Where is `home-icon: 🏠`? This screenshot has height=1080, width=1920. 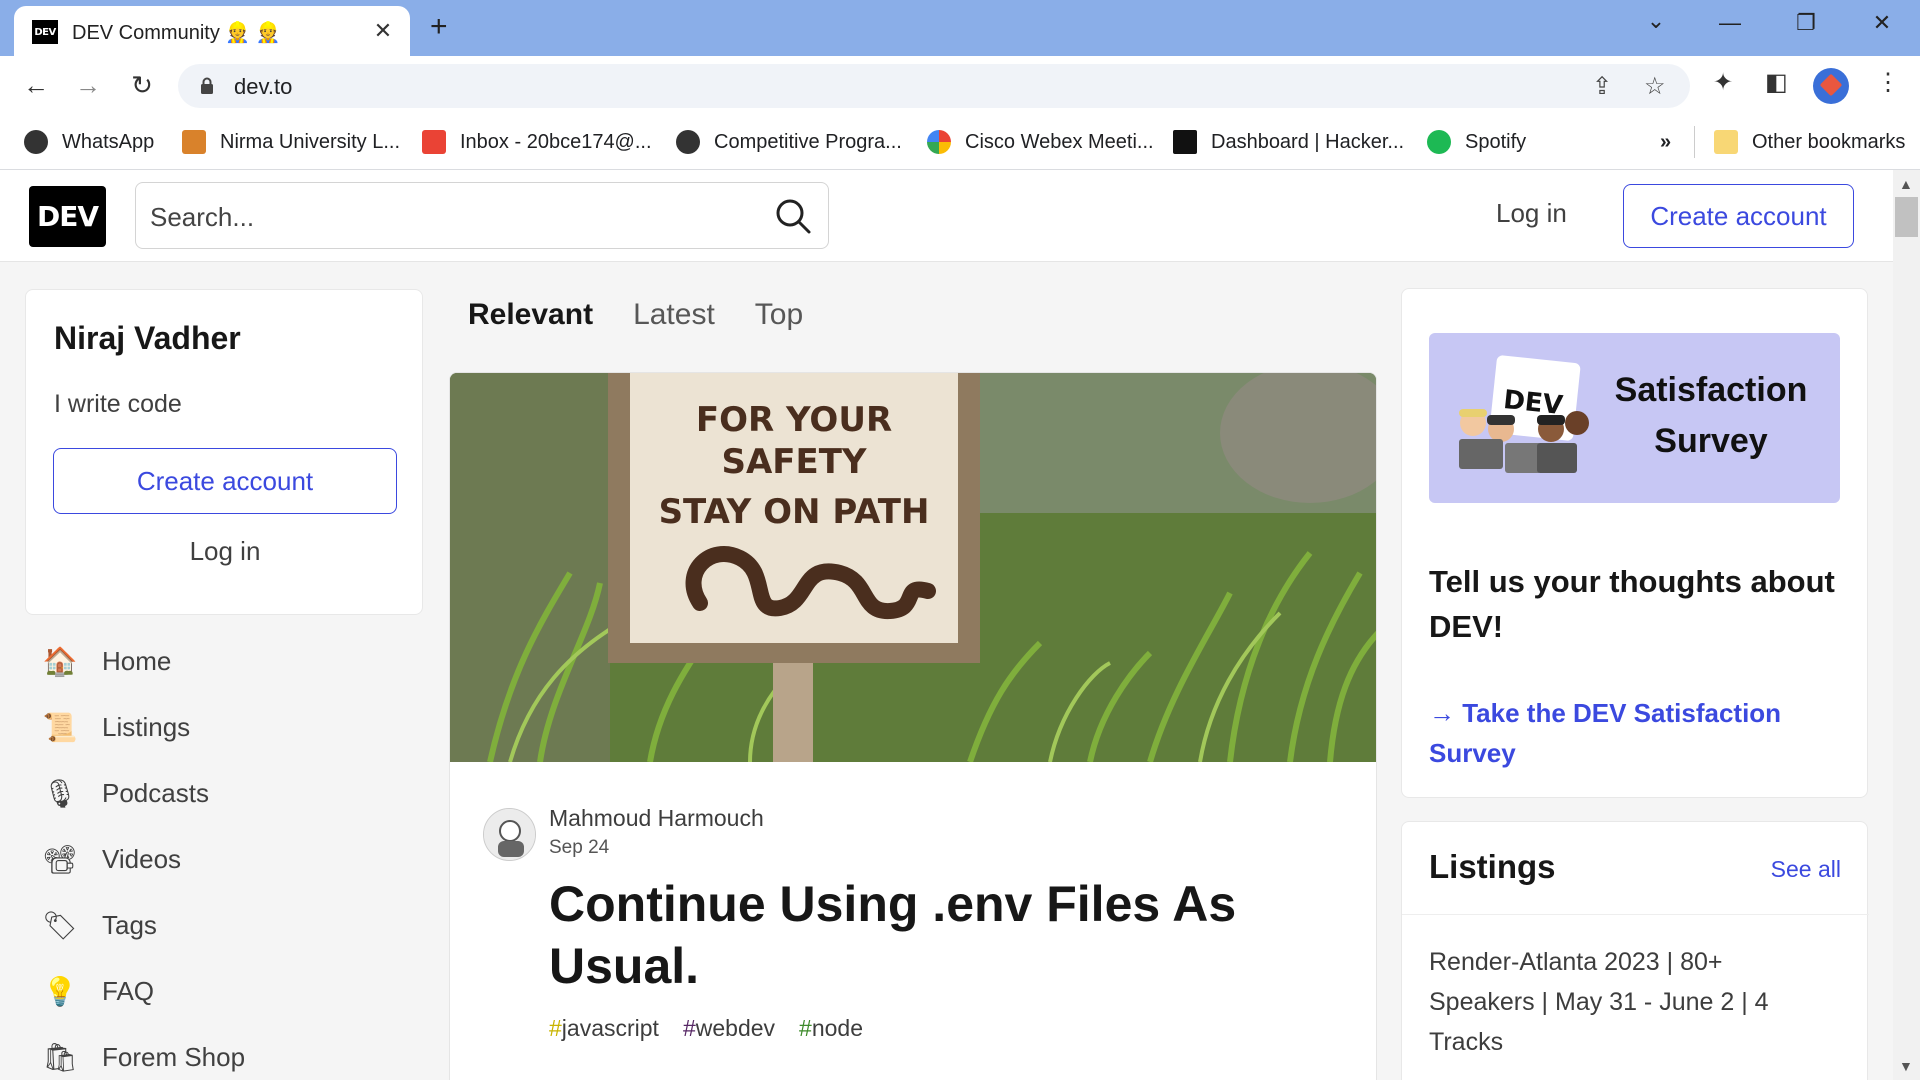
home-icon: 🏠 is located at coordinates (60, 661).